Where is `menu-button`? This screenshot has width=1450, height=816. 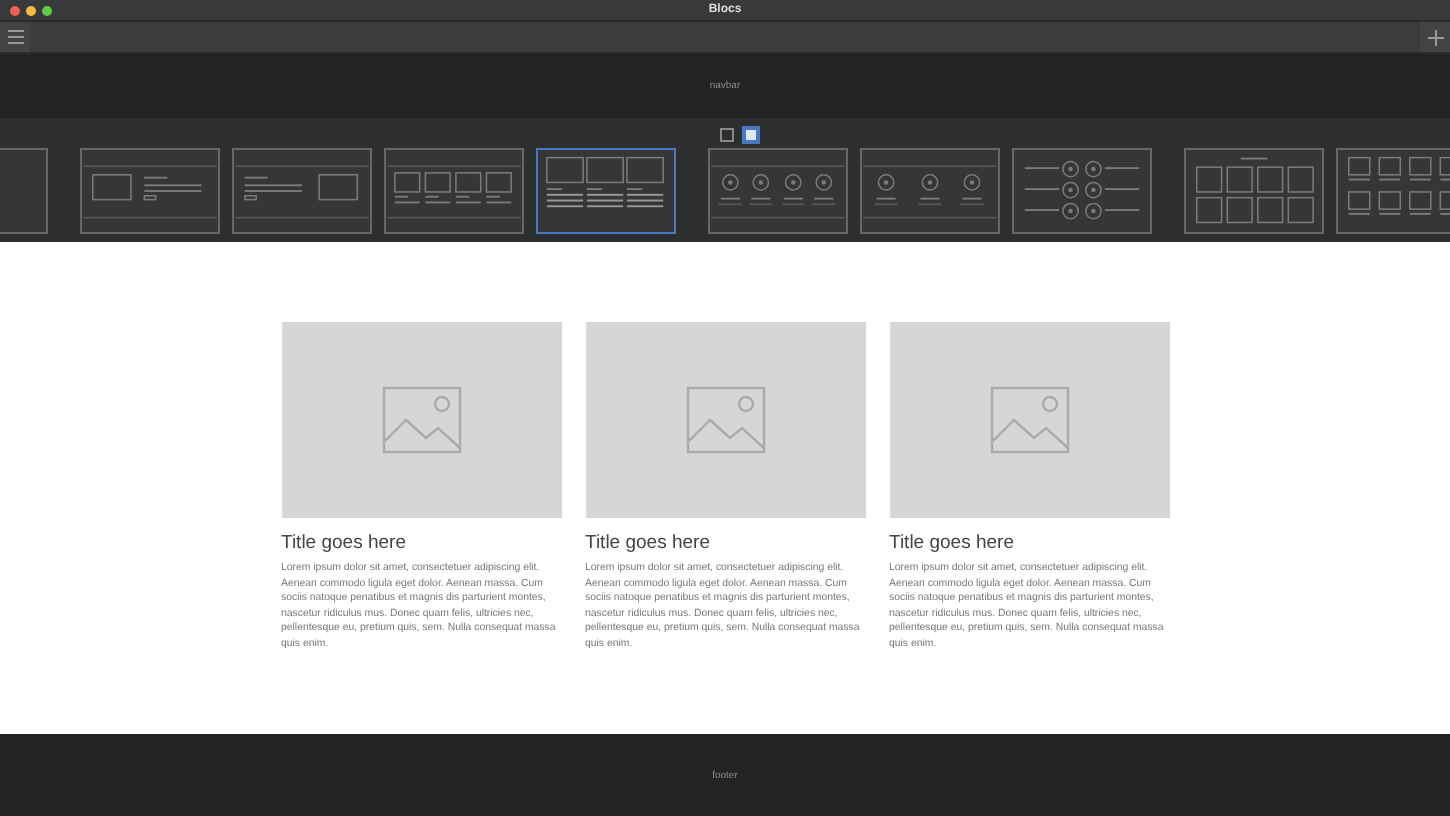
menu-button is located at coordinates (15, 37).